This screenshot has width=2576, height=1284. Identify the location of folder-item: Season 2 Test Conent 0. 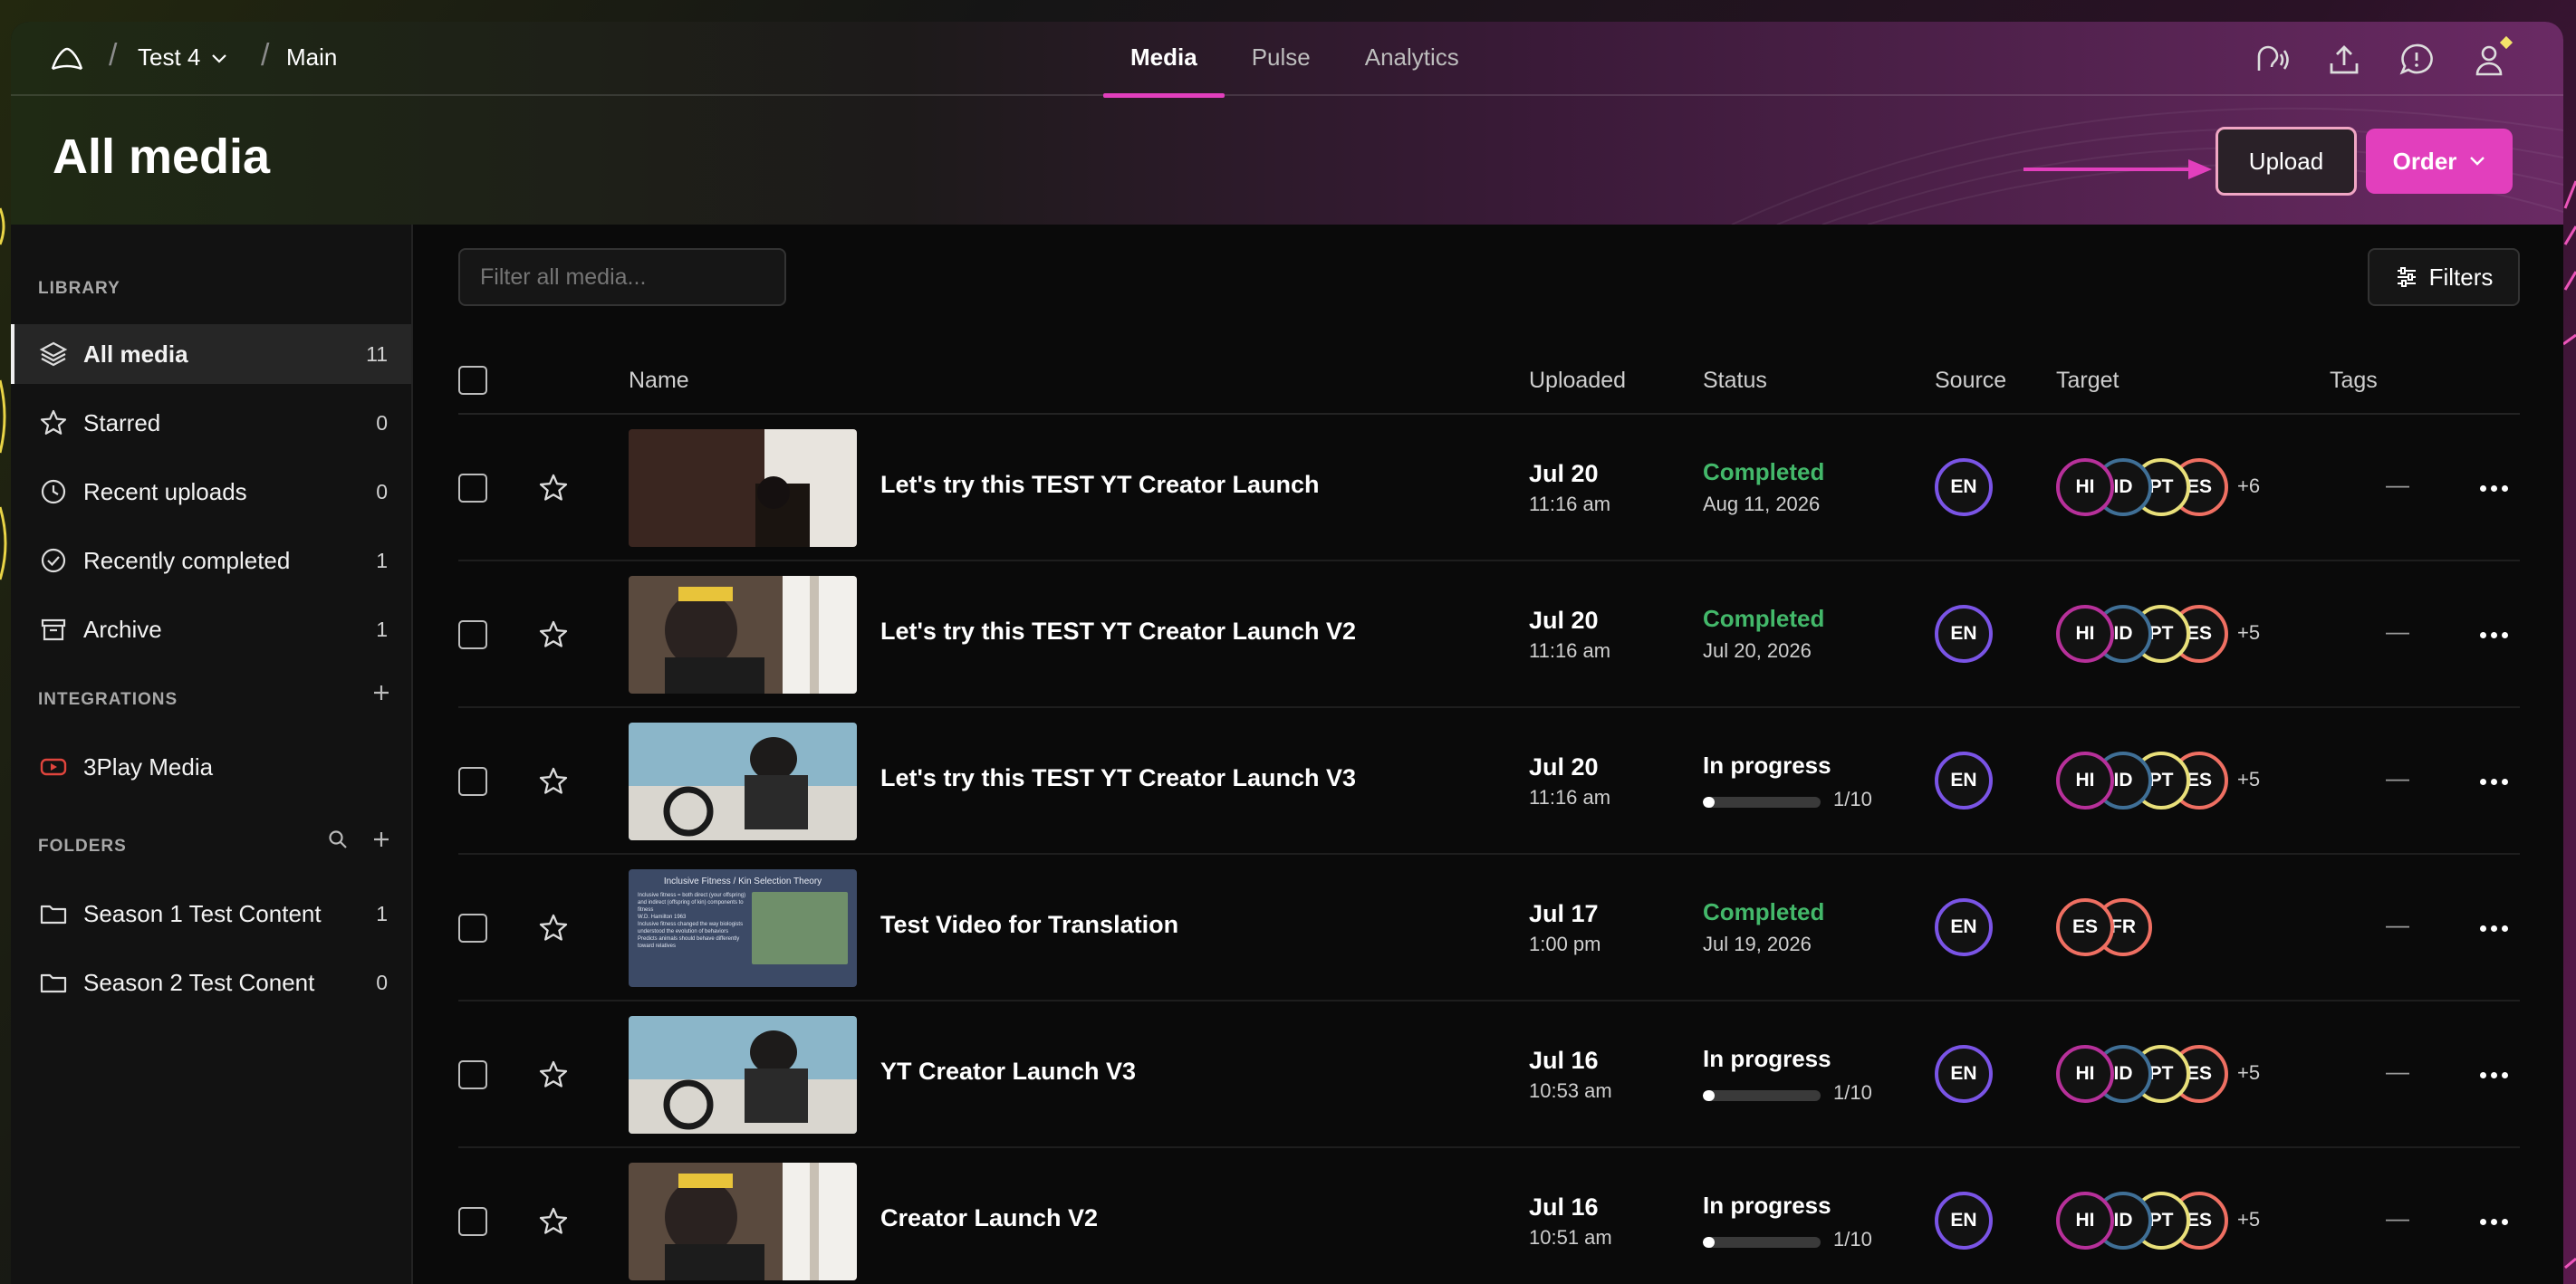
(211, 983).